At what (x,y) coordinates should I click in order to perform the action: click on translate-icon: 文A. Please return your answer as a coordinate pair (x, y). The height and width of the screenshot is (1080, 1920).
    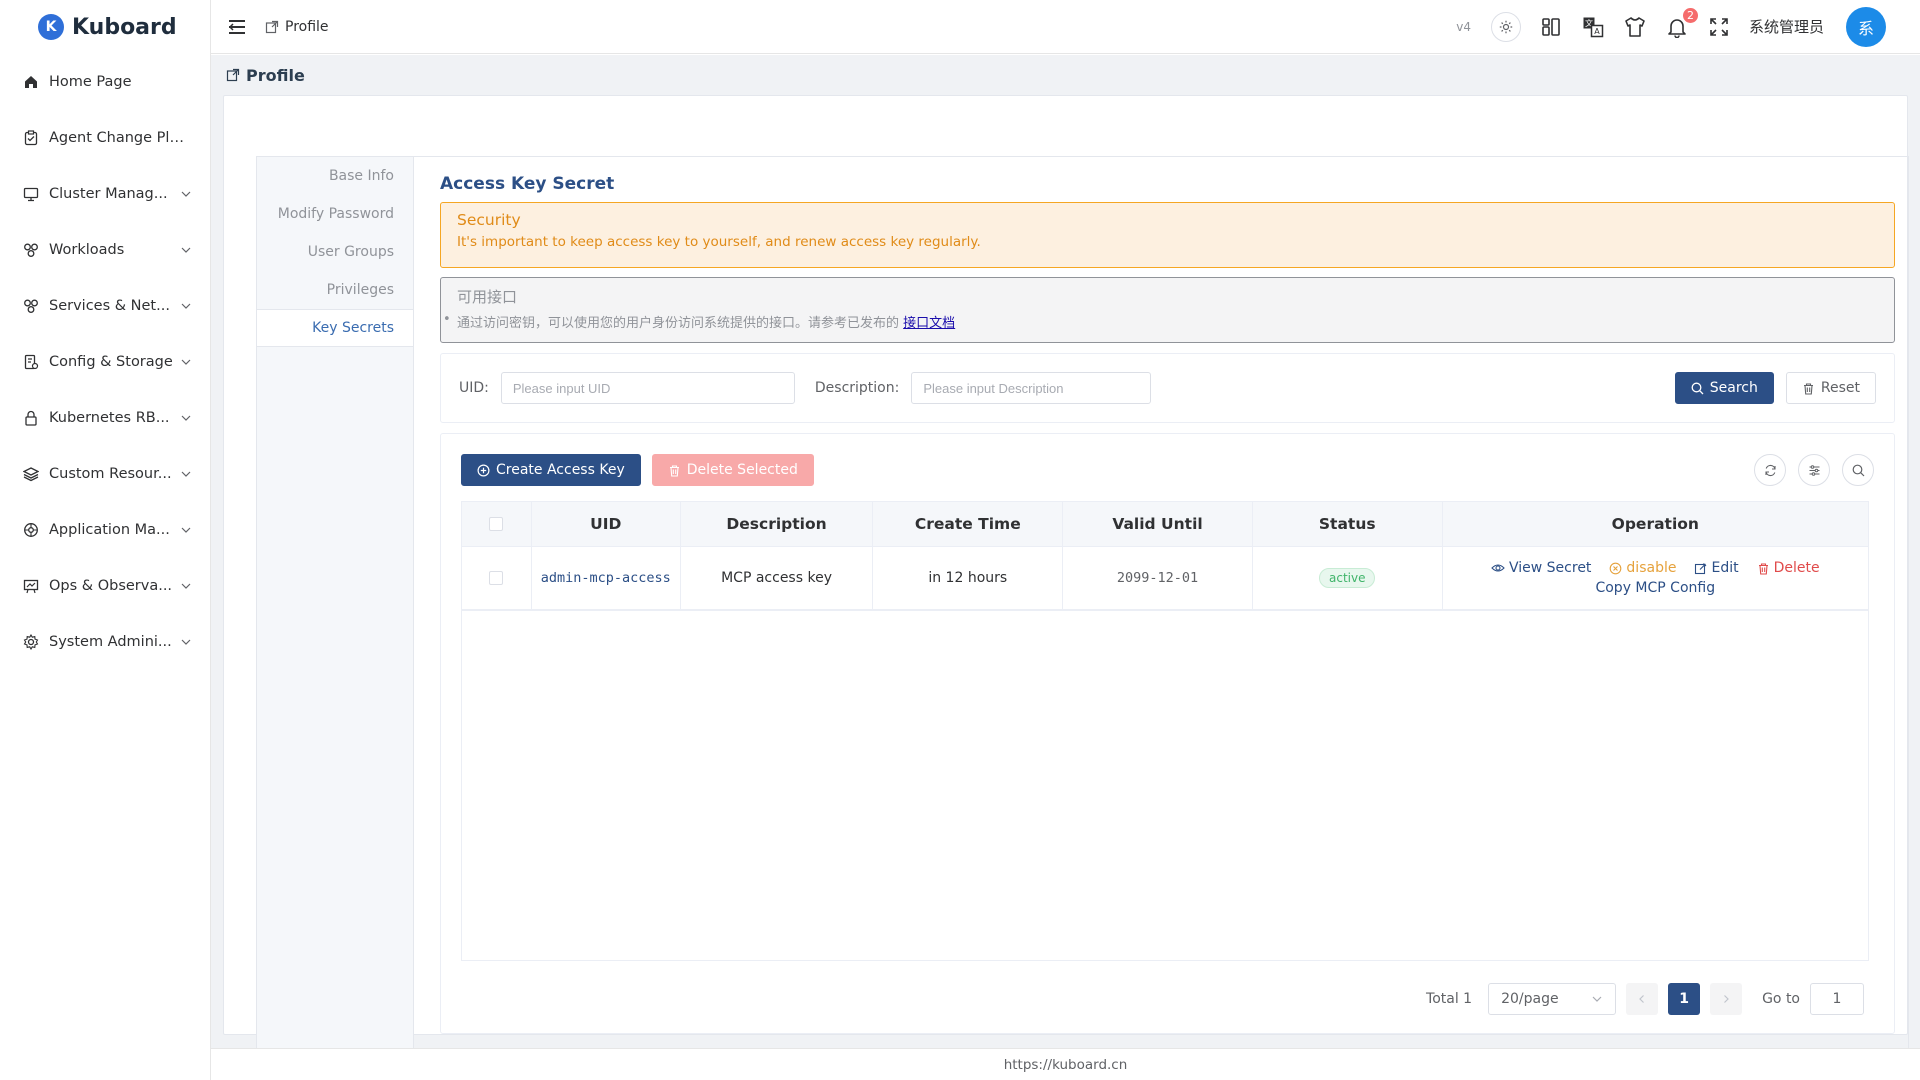
    Looking at the image, I should click on (1593, 27).